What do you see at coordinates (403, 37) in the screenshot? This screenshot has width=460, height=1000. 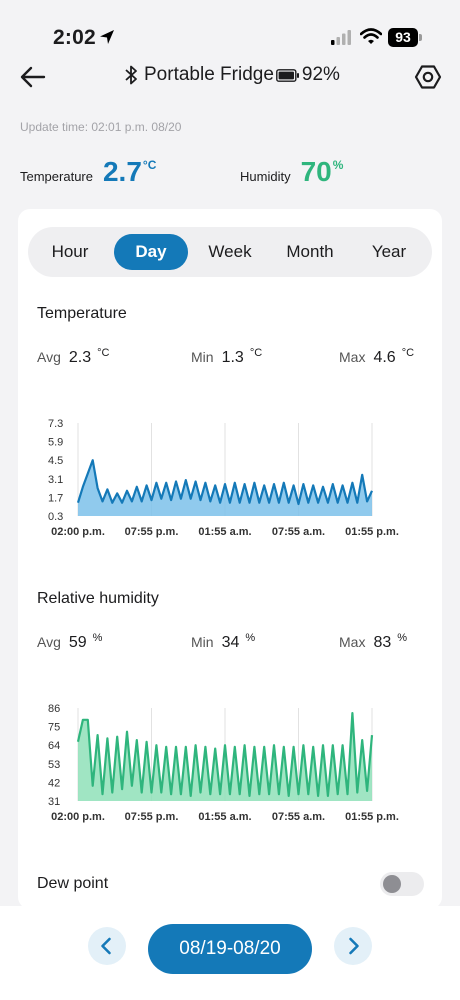 I see `phone-battery-indicator: 93` at bounding box center [403, 37].